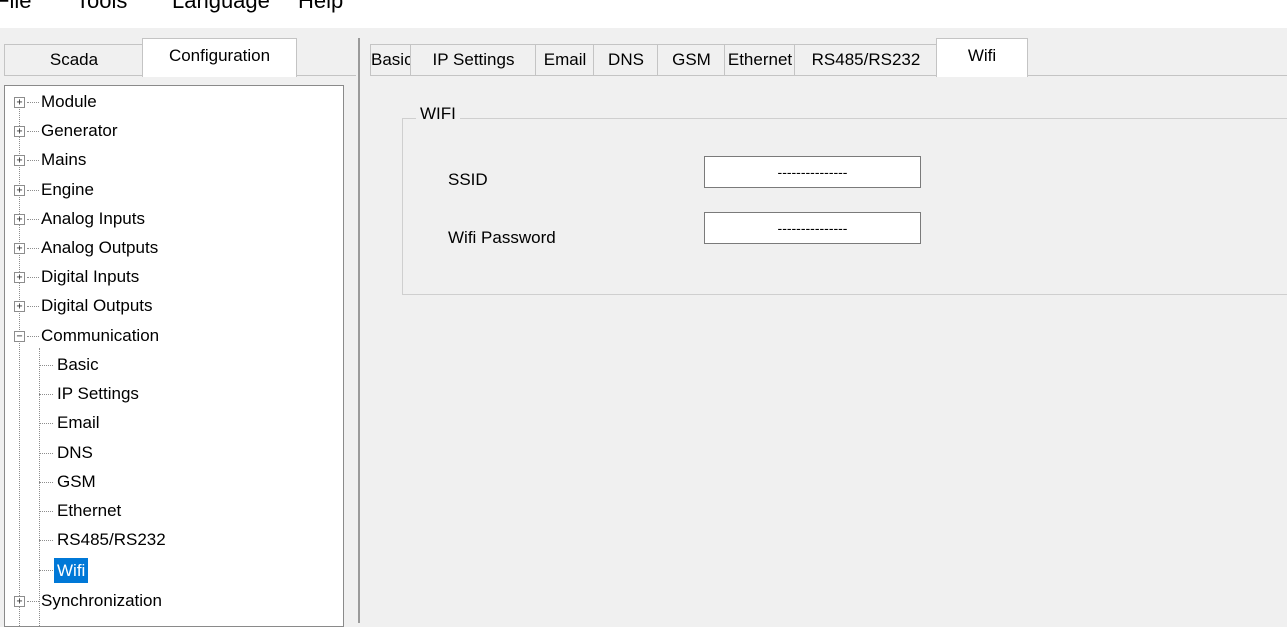 The width and height of the screenshot is (1287, 627). What do you see at coordinates (760, 60) in the screenshot?
I see `tab-ethernet: Ethernet` at bounding box center [760, 60].